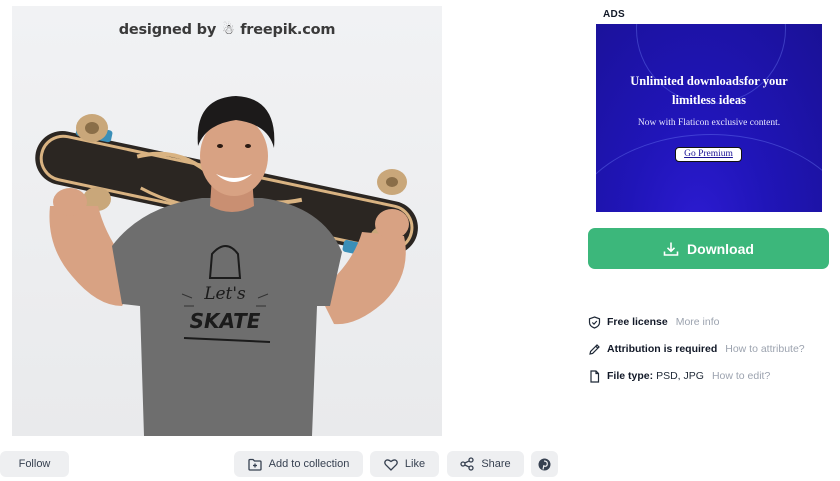 The image size is (840, 481). Describe the element at coordinates (764, 349) in the screenshot. I see `how-to-attribute-link: How to attribute?` at that location.